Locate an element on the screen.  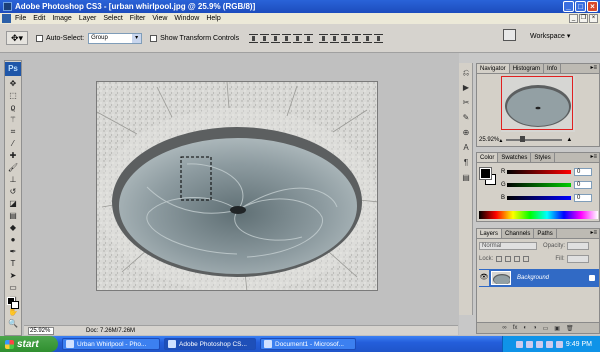
lock-transparent-icon is located at coordinates (499, 259).